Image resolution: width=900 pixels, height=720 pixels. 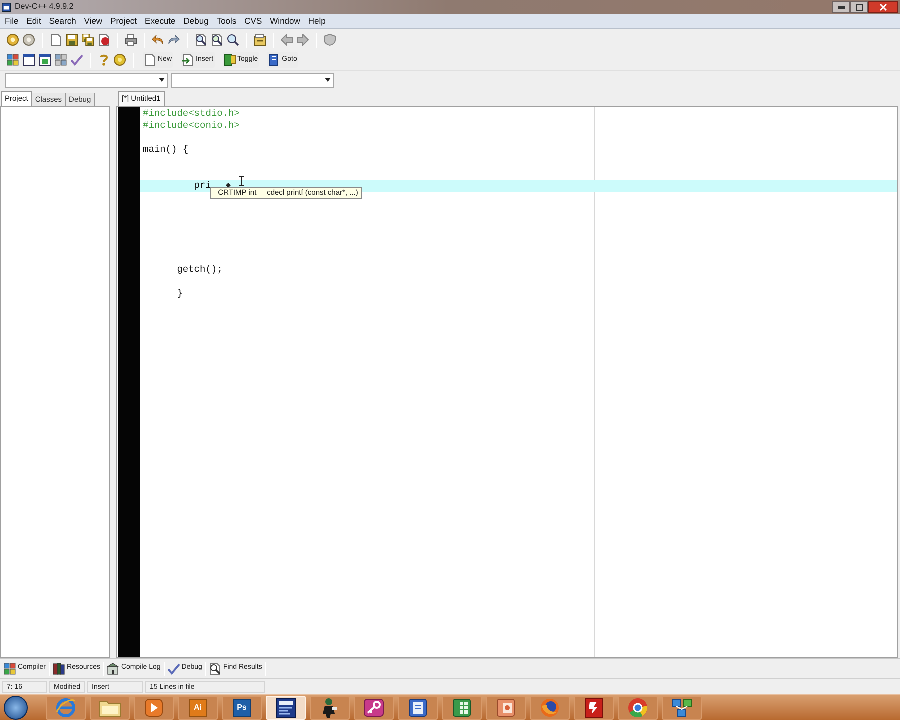 I want to click on code-window-icon, so click(x=286, y=708).